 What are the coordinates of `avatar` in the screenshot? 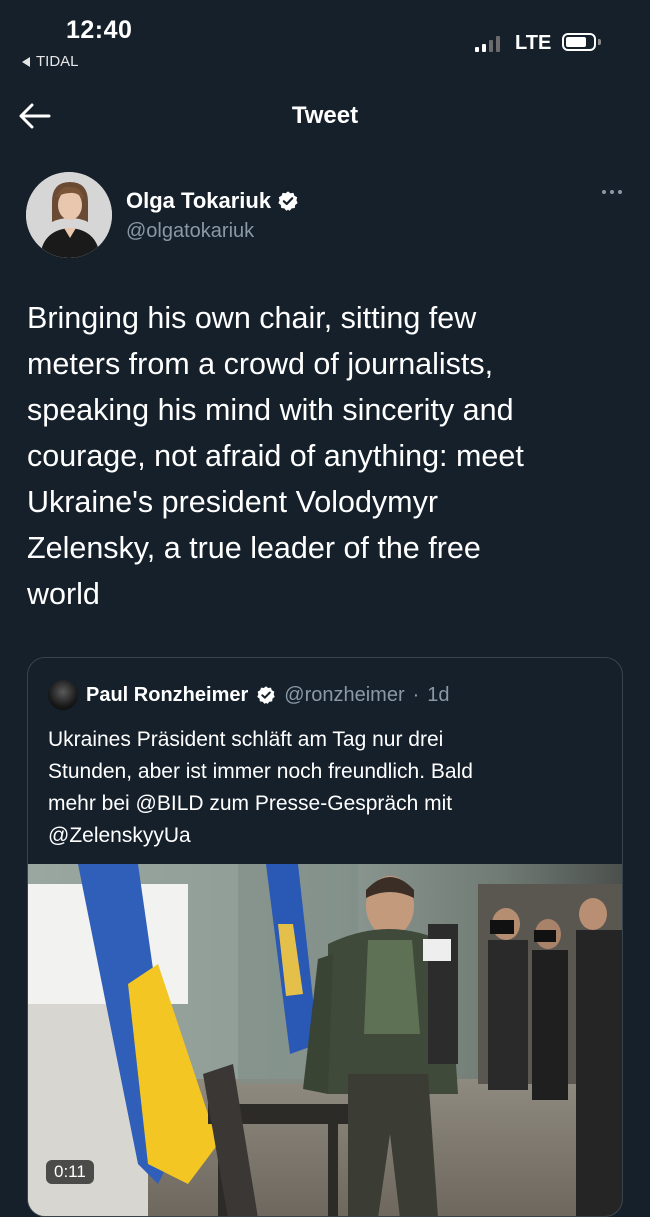 It's located at (69, 215).